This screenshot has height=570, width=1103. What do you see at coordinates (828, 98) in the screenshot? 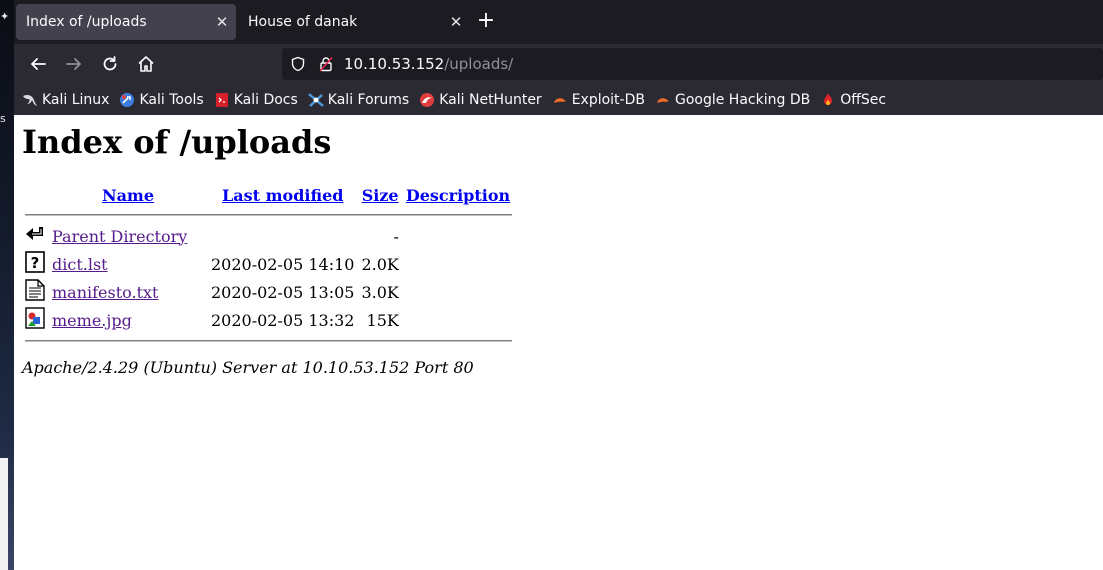
I see `offsec-icon` at bounding box center [828, 98].